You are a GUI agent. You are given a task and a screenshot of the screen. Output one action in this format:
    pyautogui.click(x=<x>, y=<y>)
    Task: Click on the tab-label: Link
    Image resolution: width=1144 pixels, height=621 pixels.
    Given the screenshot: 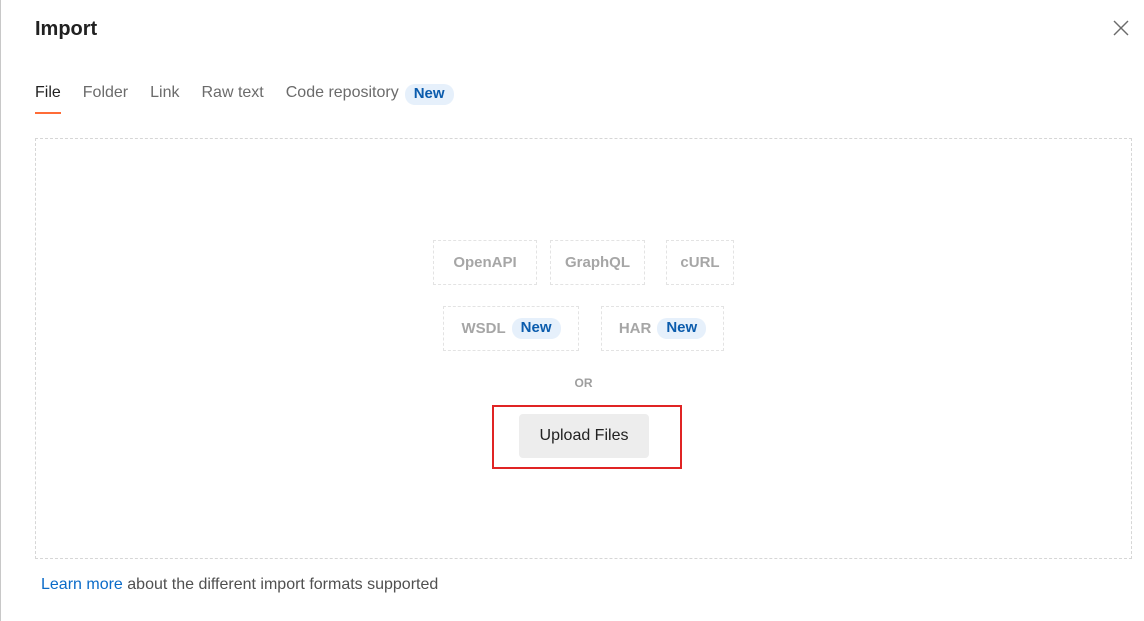 What is the action you would take?
    pyautogui.click(x=165, y=92)
    